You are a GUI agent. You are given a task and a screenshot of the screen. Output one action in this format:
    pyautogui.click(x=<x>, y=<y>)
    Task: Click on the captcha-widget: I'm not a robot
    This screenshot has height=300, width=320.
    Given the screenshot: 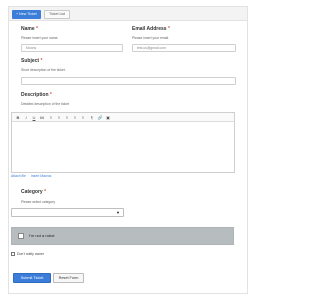 What is the action you would take?
    pyautogui.click(x=122, y=236)
    